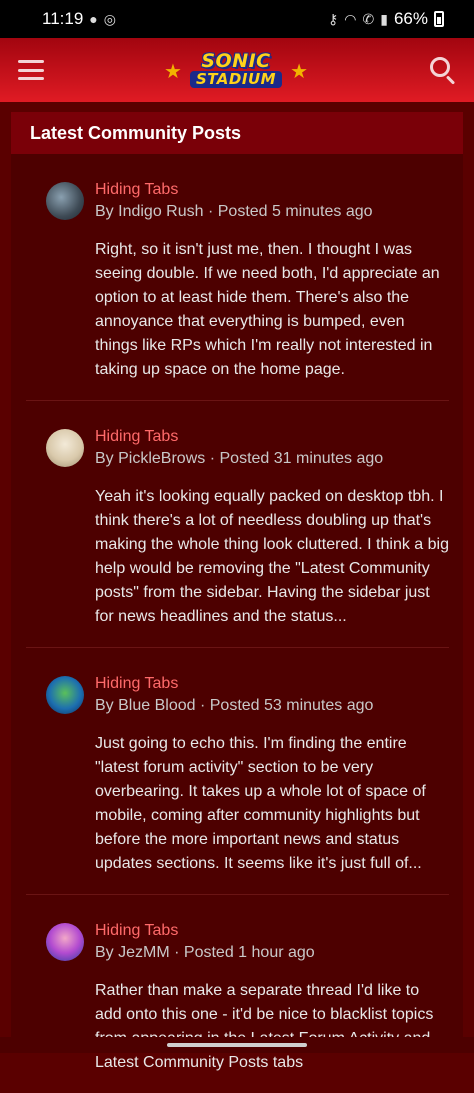  What do you see at coordinates (110, 19) in the screenshot?
I see `sync-icon: ◎` at bounding box center [110, 19].